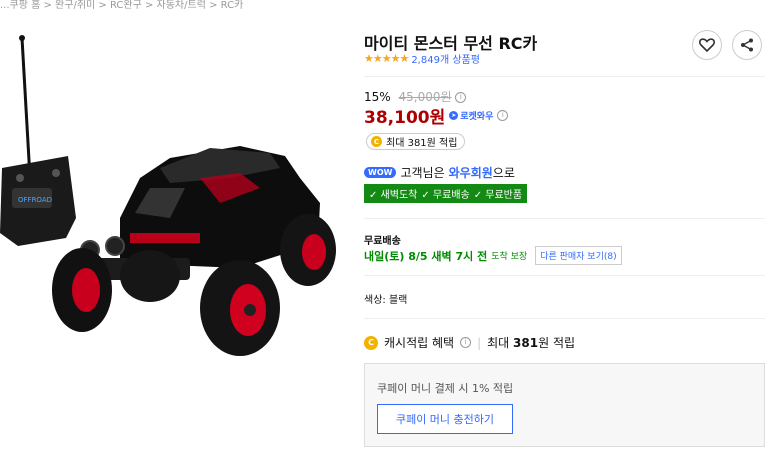 This screenshot has width=773, height=453. Describe the element at coordinates (386, 300) in the screenshot. I see `color-option: 색상: 블랙` at that location.